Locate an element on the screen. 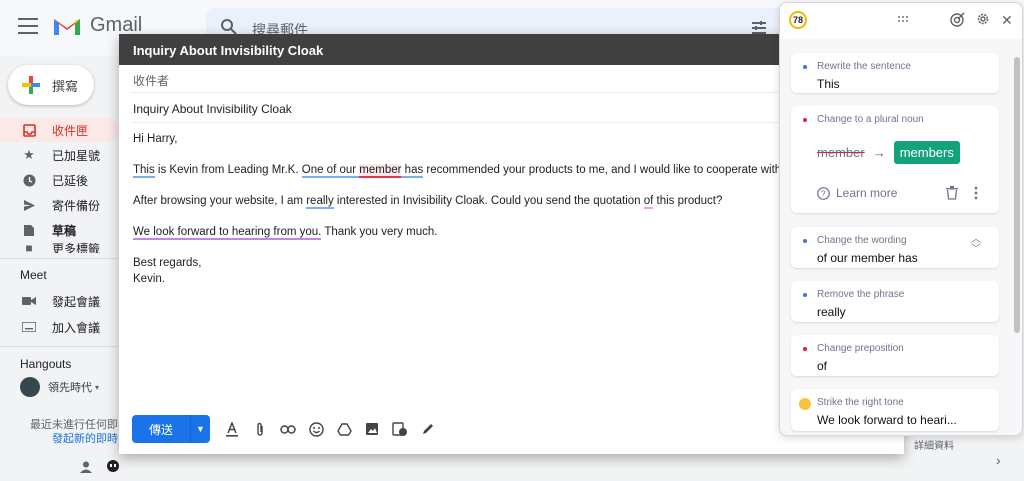 The height and width of the screenshot is (481, 1024). suggestion-card-preposition: Change preposition of is located at coordinates (895, 355).